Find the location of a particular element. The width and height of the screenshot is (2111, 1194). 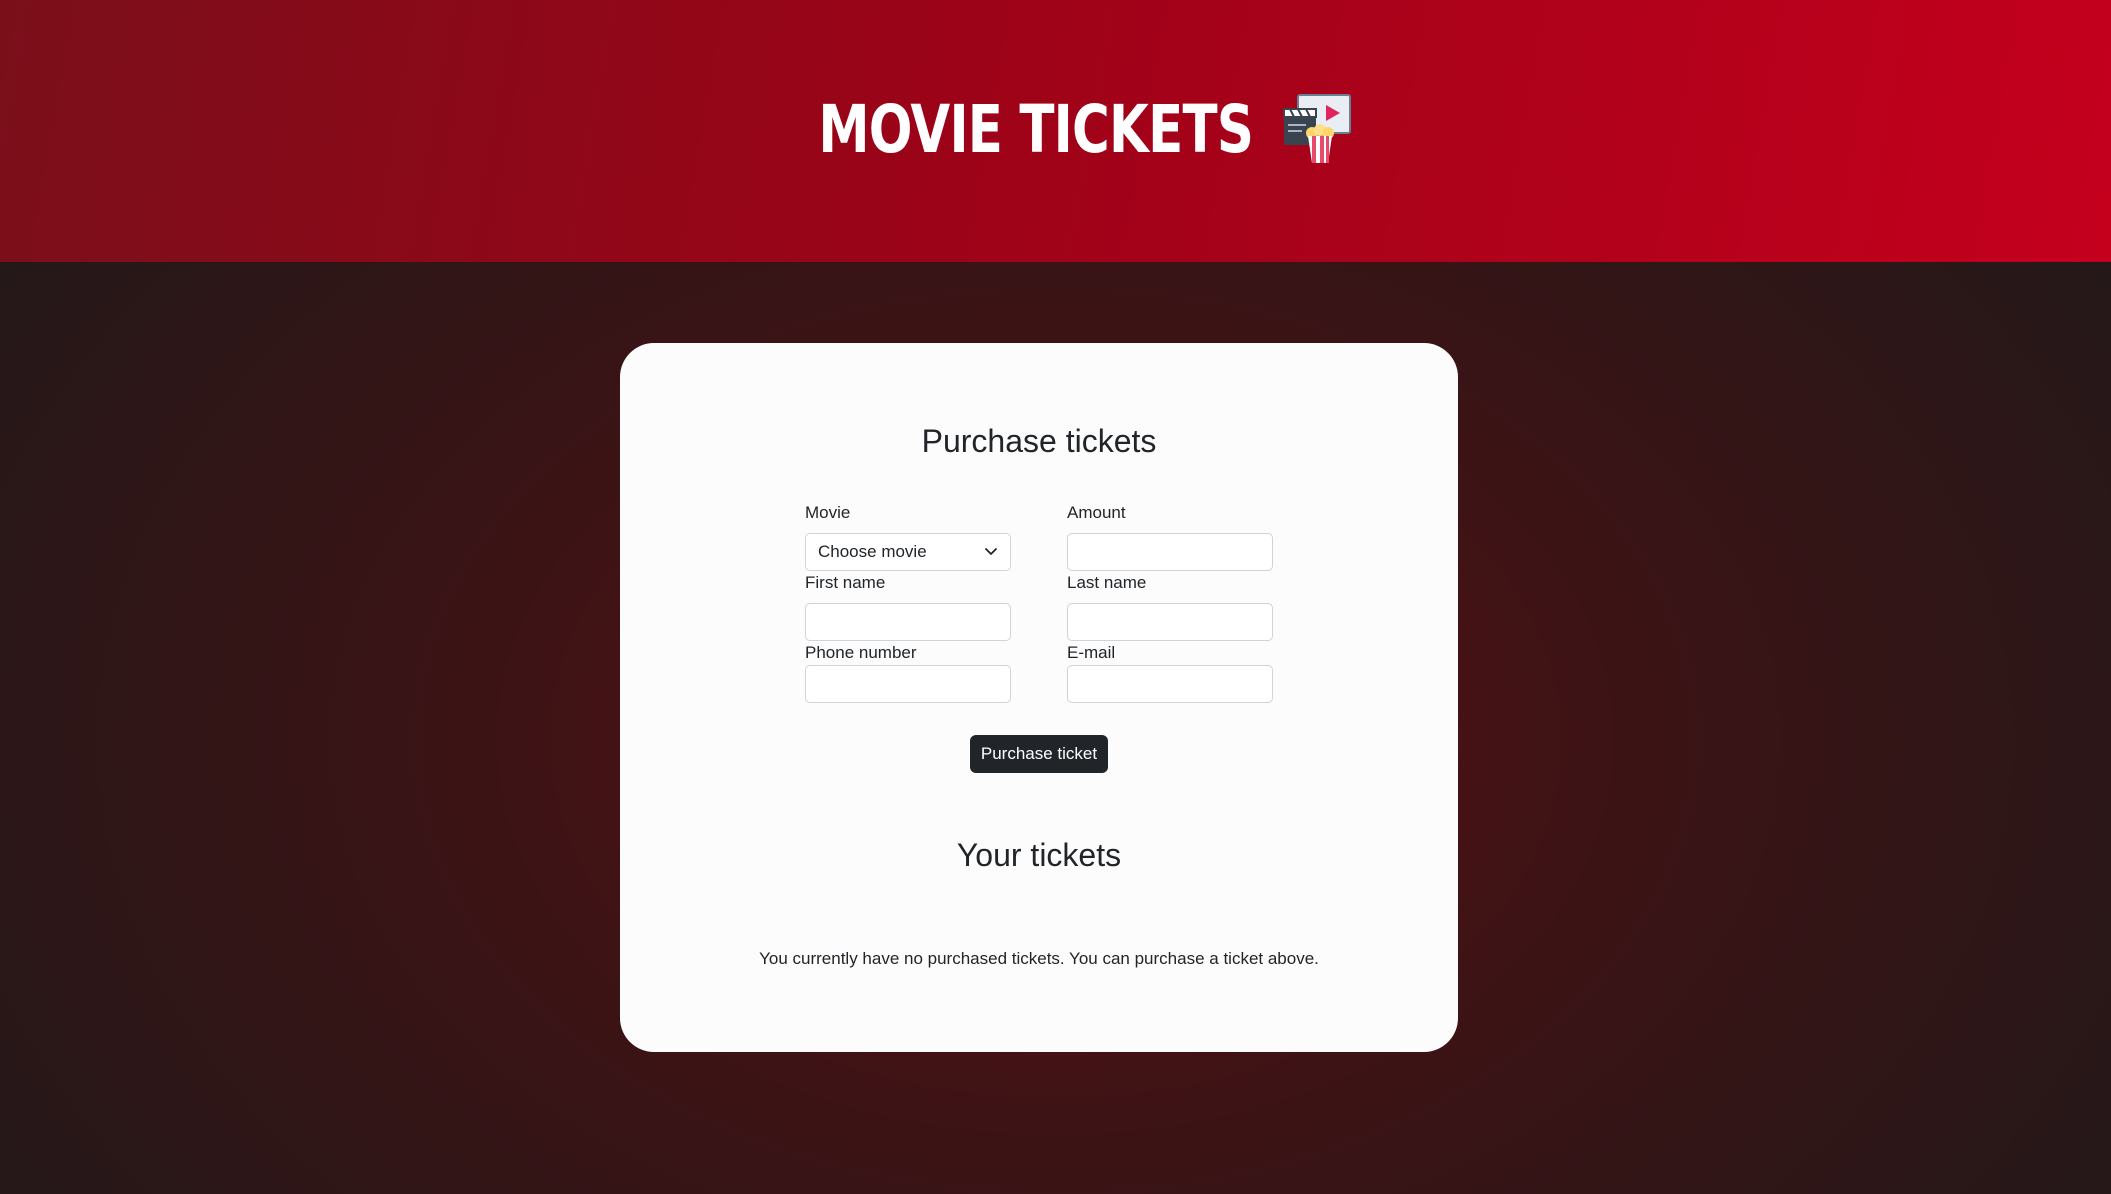

first-name-input is located at coordinates (908, 622).